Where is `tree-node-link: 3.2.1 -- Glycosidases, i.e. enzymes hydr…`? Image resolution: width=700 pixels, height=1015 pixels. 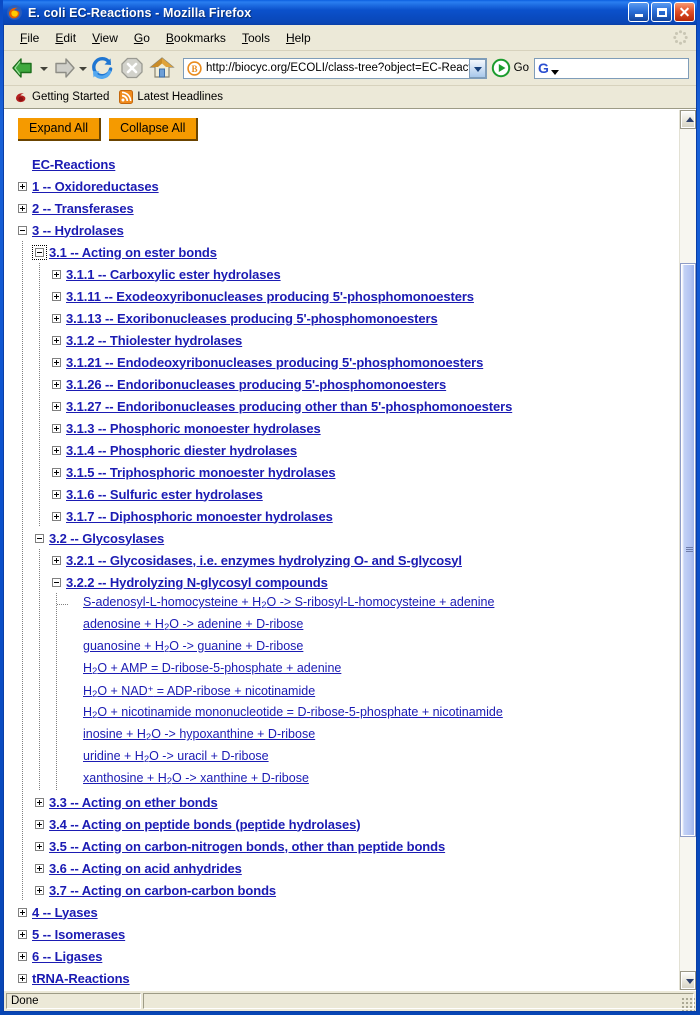 tree-node-link: 3.2.1 -- Glycosidases, i.e. enzymes hydr… is located at coordinates (264, 560).